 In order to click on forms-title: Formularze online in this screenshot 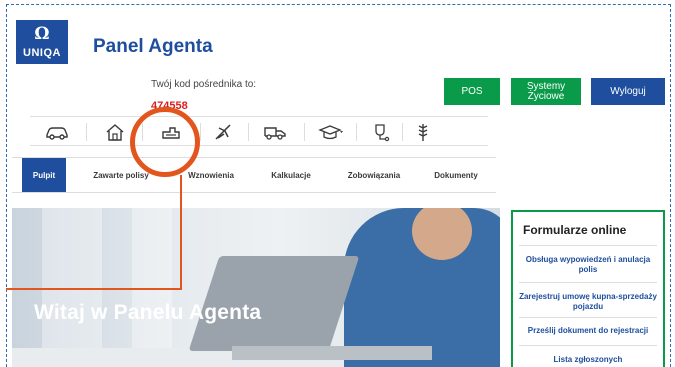, I will do `click(575, 230)`.